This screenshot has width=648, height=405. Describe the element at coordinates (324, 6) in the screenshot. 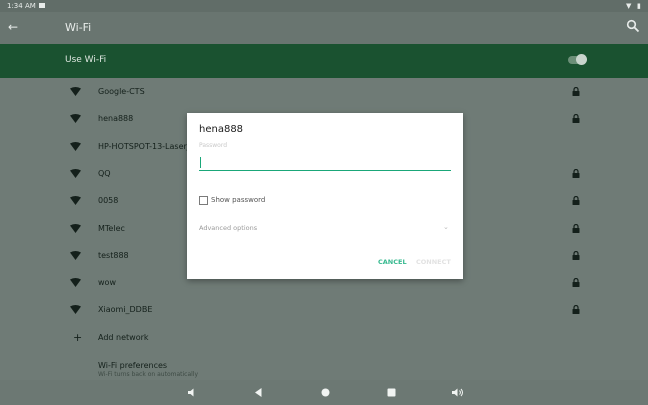

I see `status-bar: 1:34 AM ▼ ▮` at that location.